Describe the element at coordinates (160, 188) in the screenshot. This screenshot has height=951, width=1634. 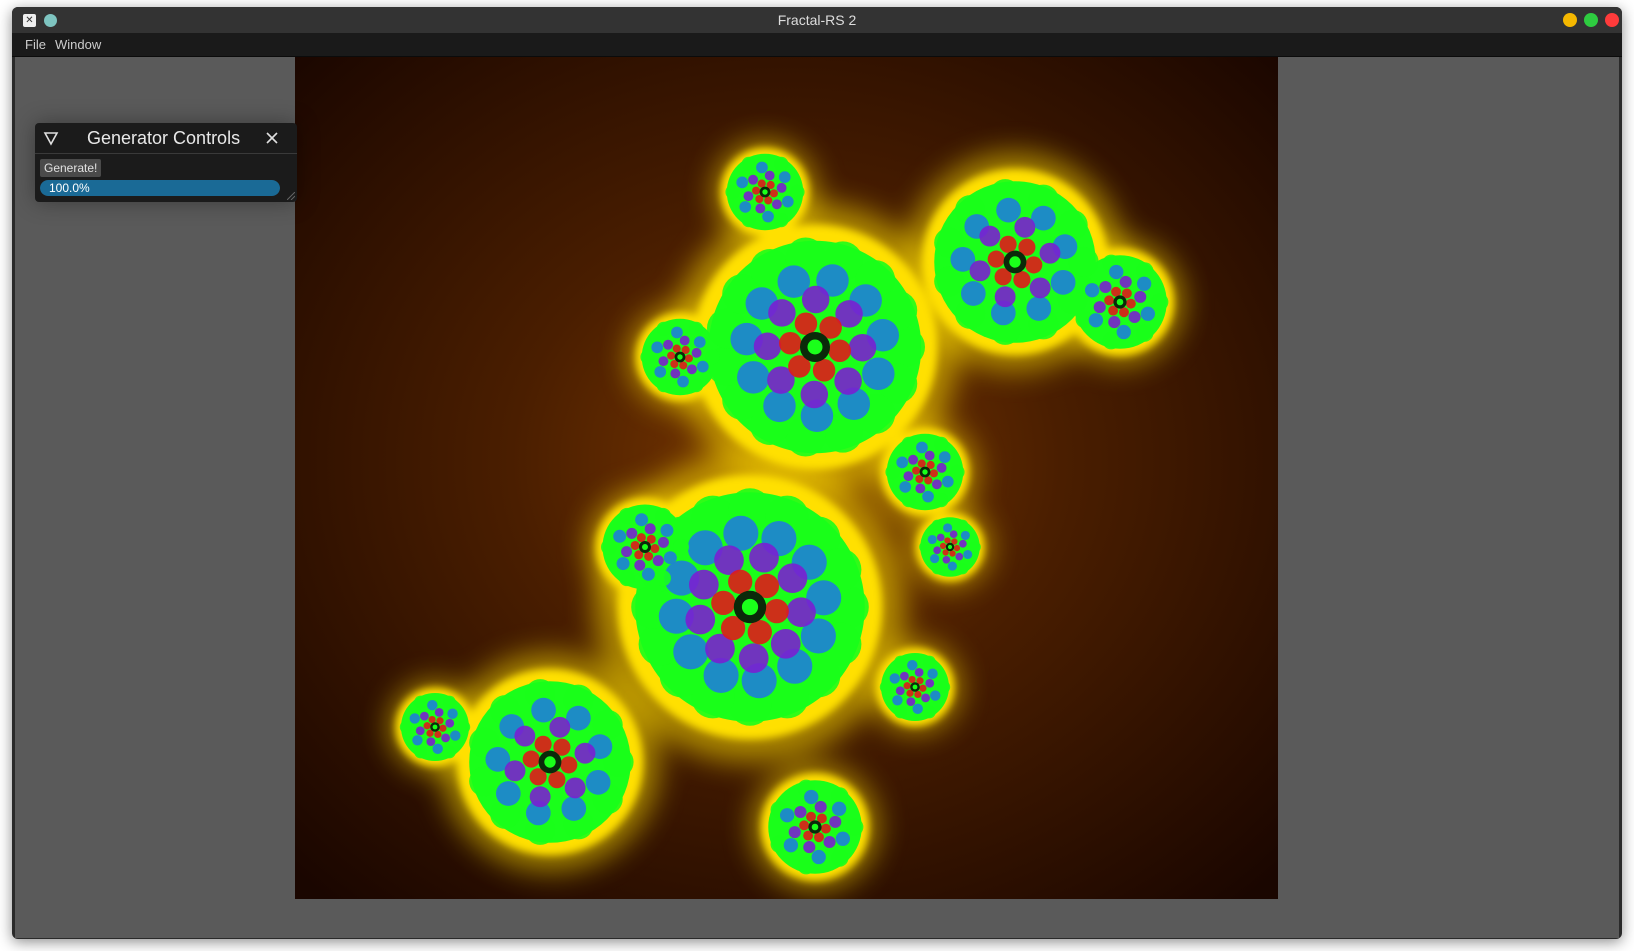
I see `progress-bar: 100.0%` at that location.